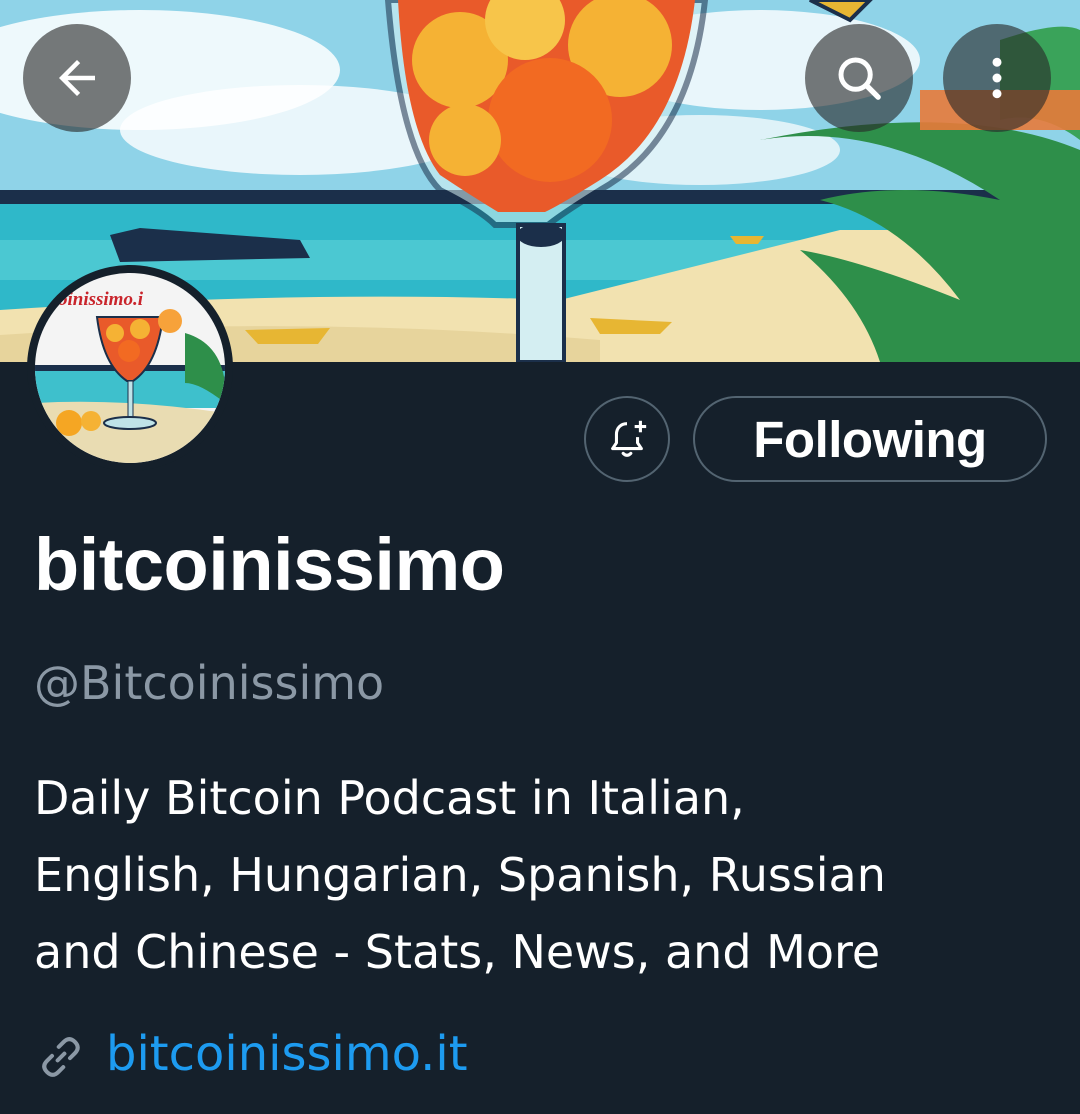 This screenshot has width=1080, height=1114. I want to click on search-button, so click(859, 78).